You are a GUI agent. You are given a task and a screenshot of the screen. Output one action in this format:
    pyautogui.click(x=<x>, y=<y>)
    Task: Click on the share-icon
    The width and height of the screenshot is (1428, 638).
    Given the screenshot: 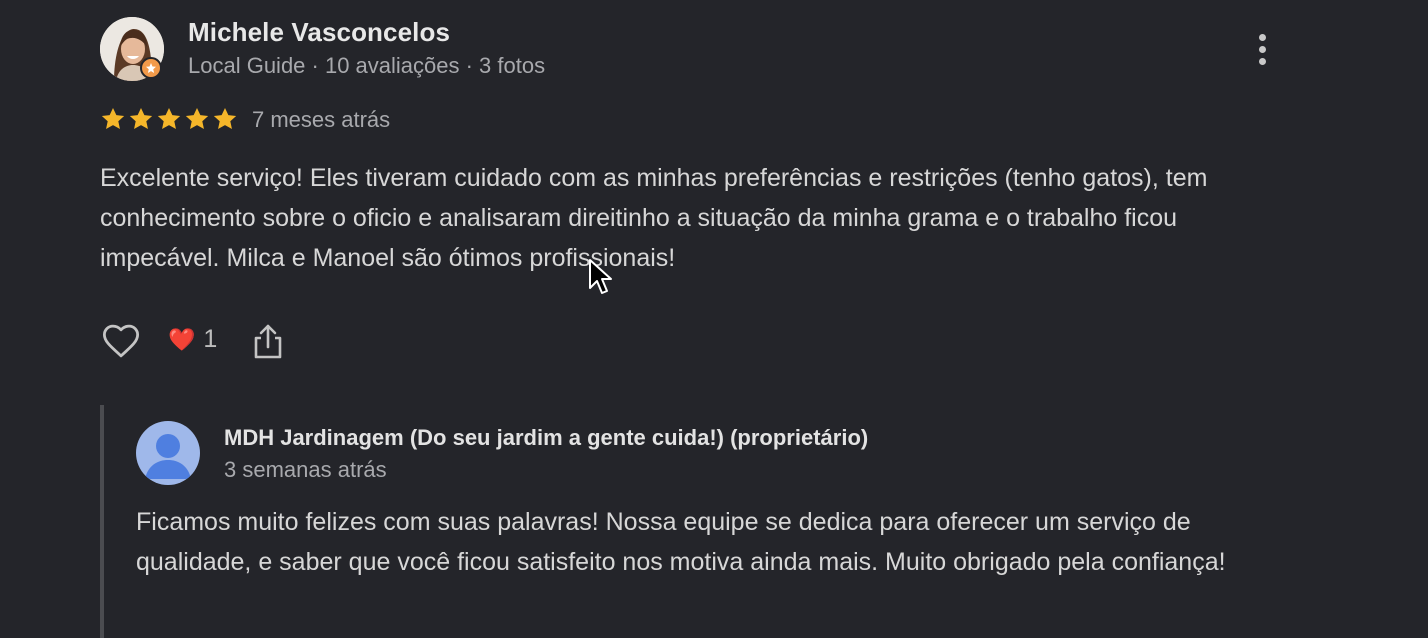 What is the action you would take?
    pyautogui.click(x=268, y=341)
    